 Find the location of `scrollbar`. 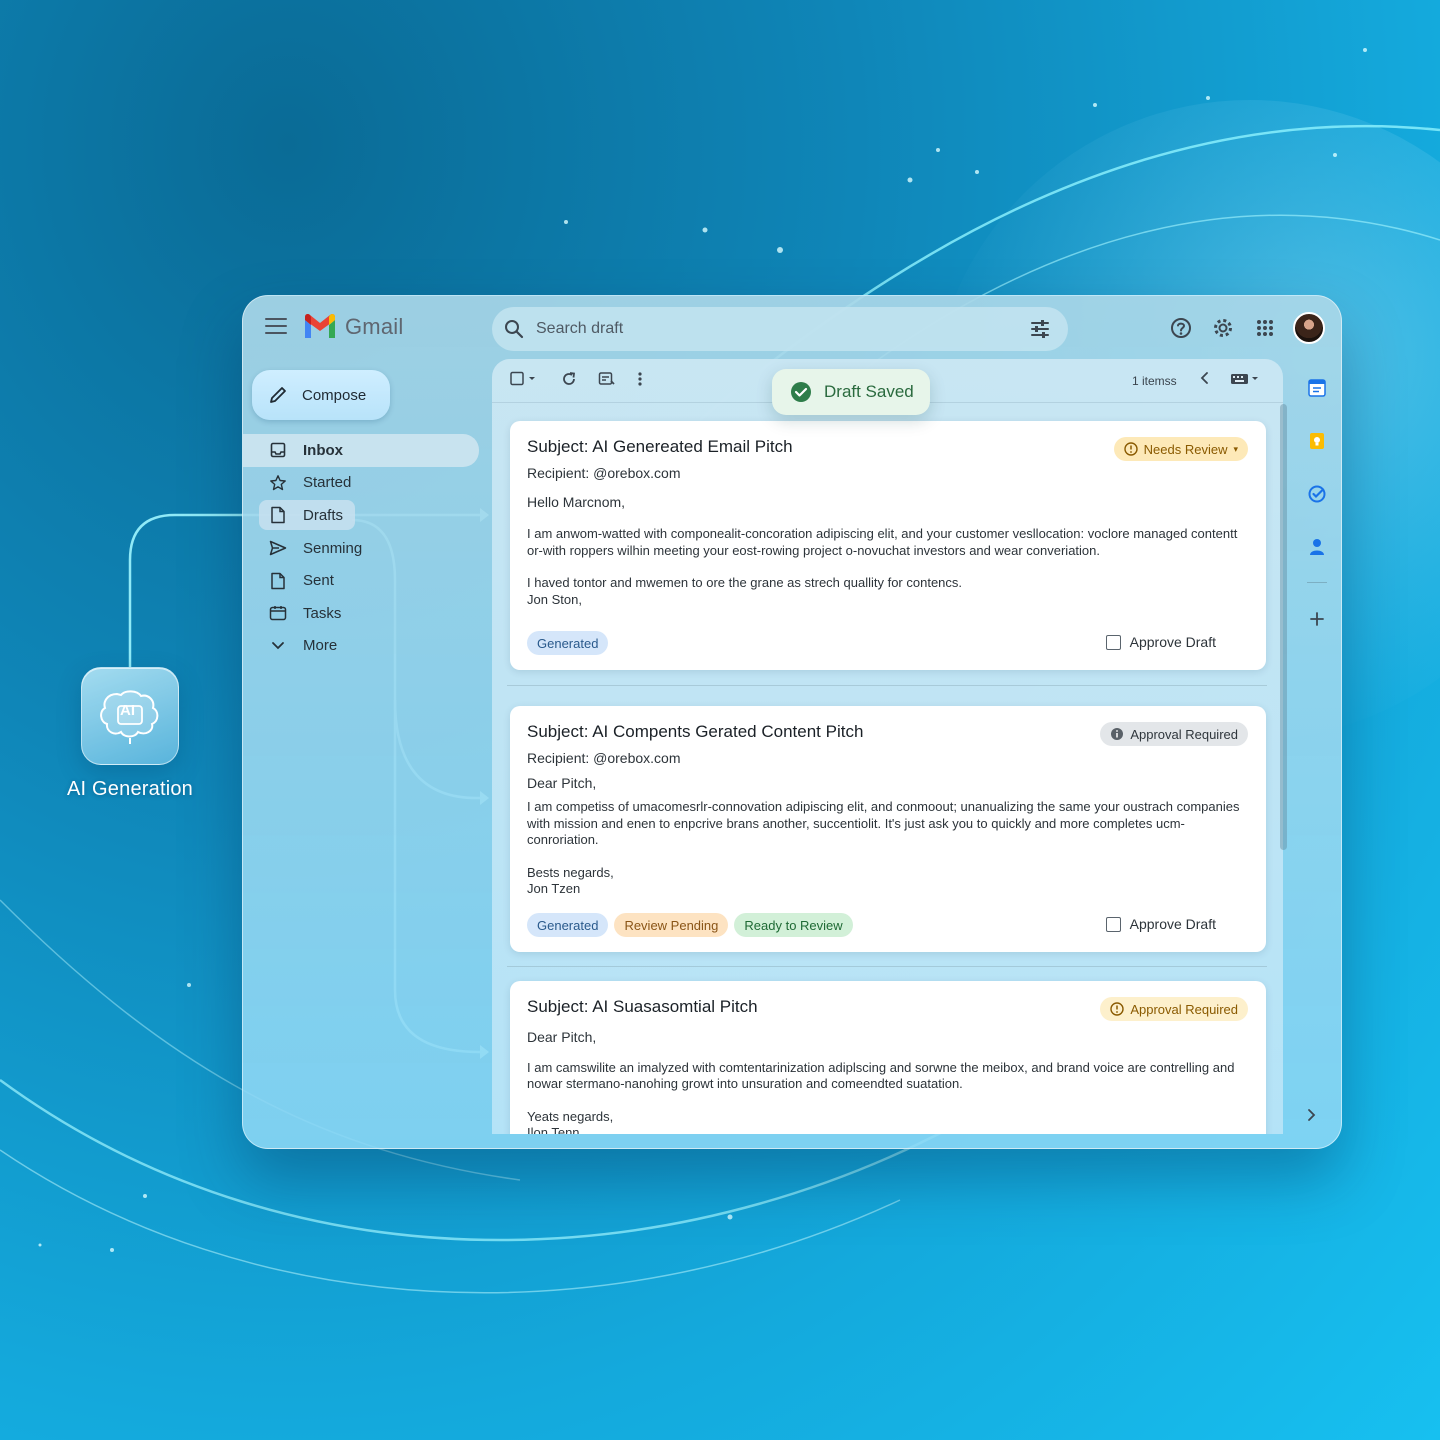

scrollbar is located at coordinates (1283, 627).